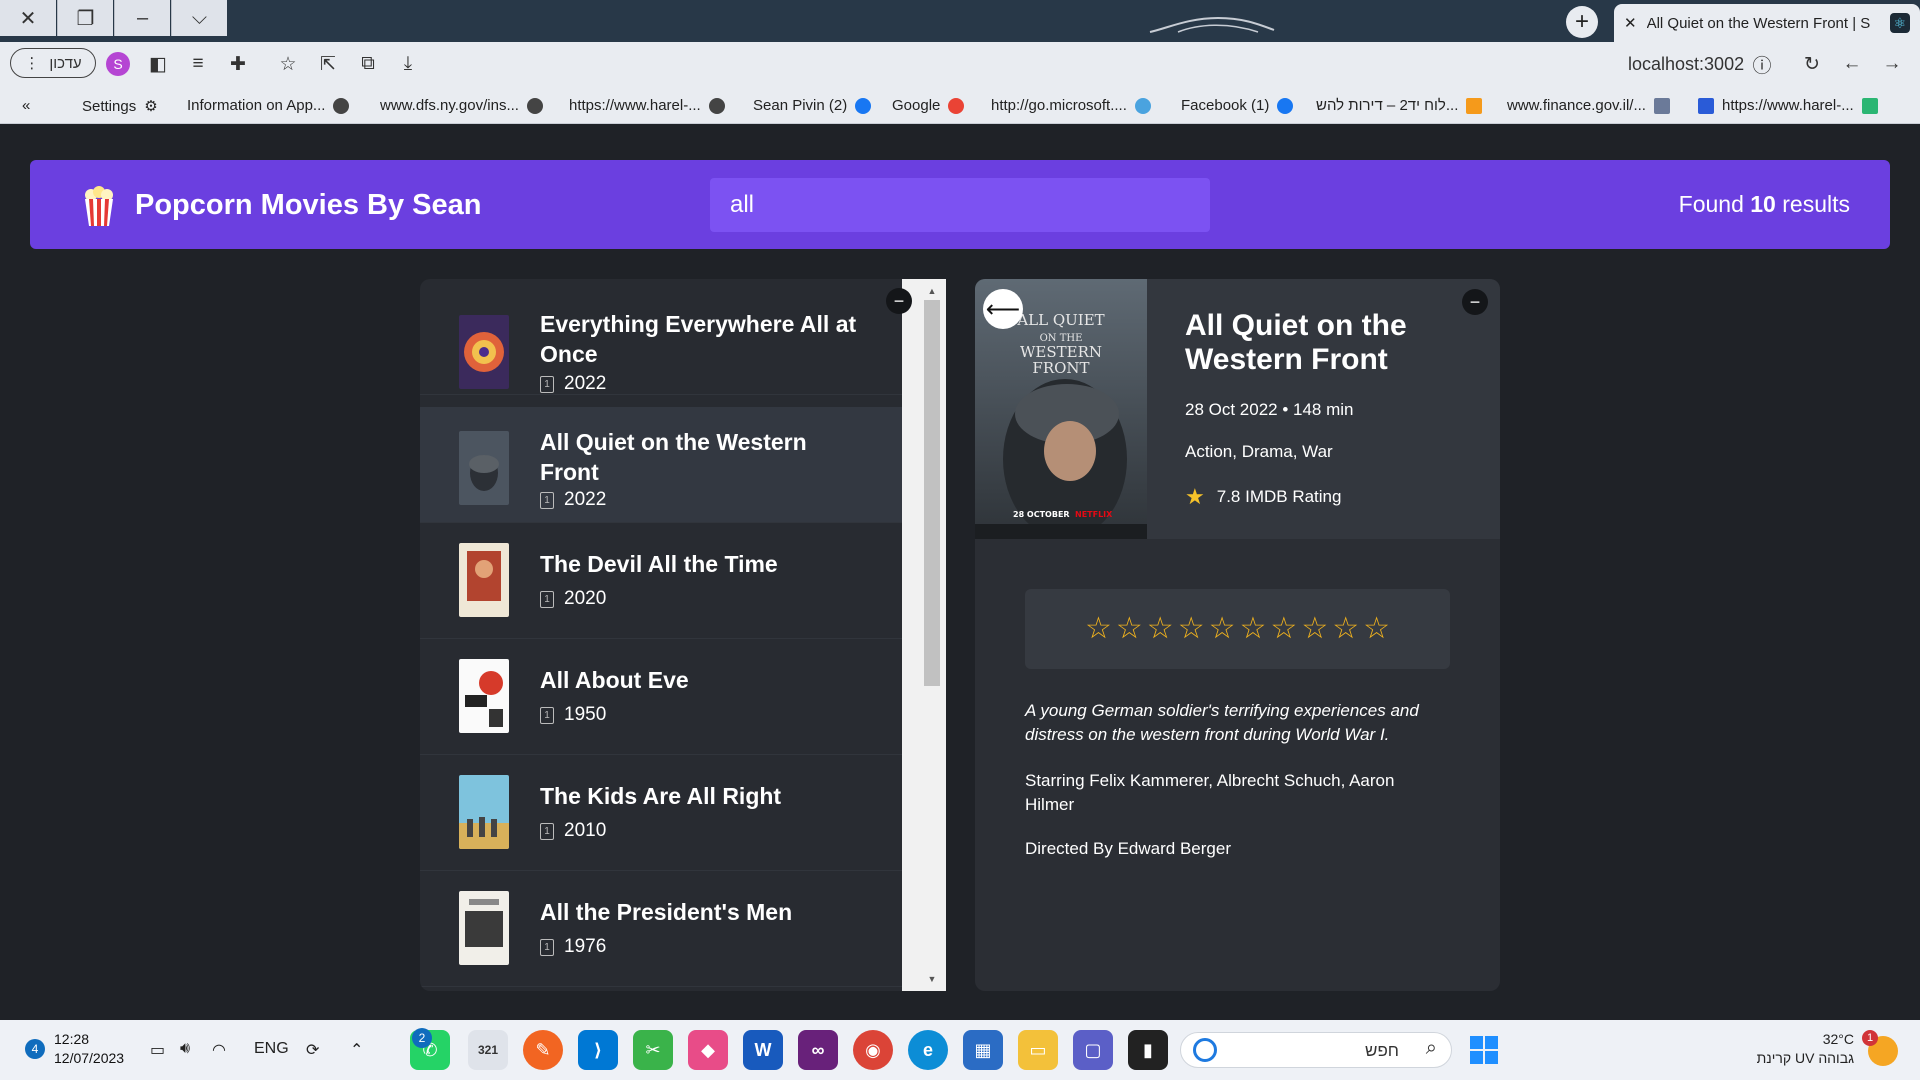 This screenshot has width=1920, height=1080. What do you see at coordinates (356, 1050) in the screenshot?
I see `chevron-up-icon: ⌃` at bounding box center [356, 1050].